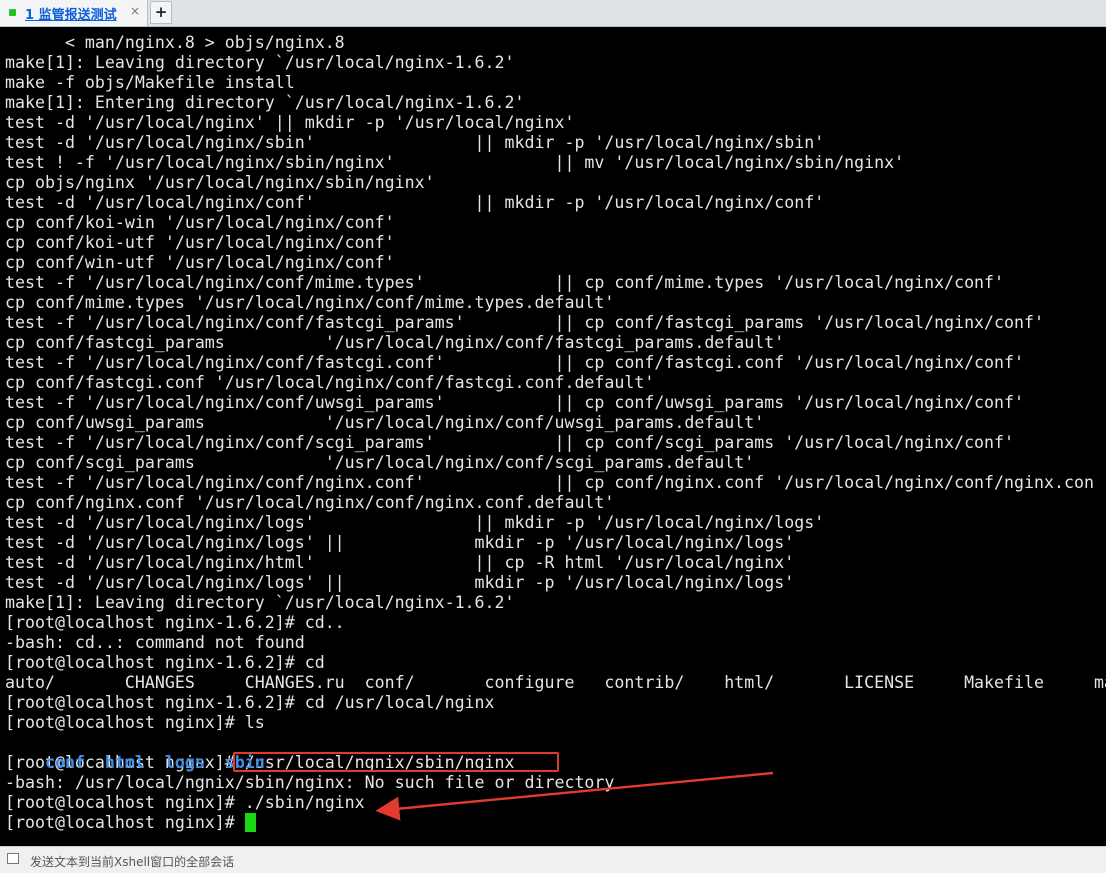 This screenshot has height=873, width=1106. I want to click on compose-window-icon, so click(13, 858).